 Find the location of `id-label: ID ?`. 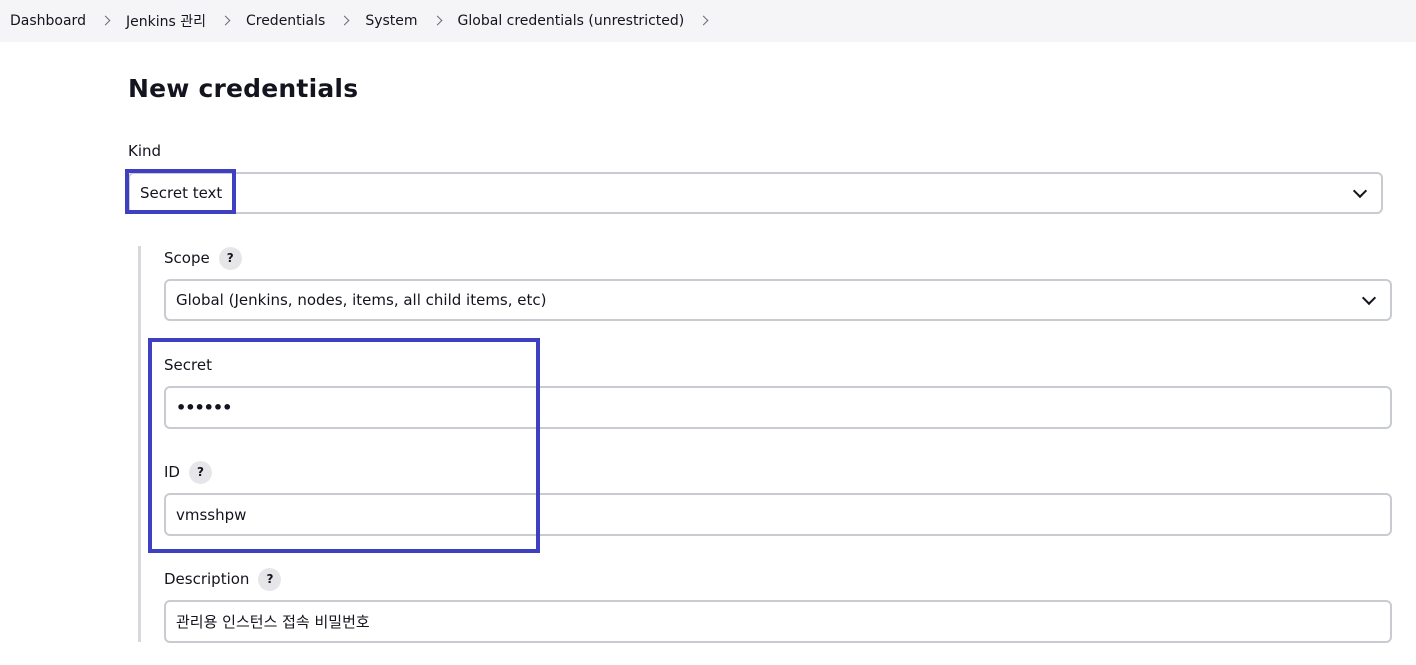

id-label: ID ? is located at coordinates (188, 472).